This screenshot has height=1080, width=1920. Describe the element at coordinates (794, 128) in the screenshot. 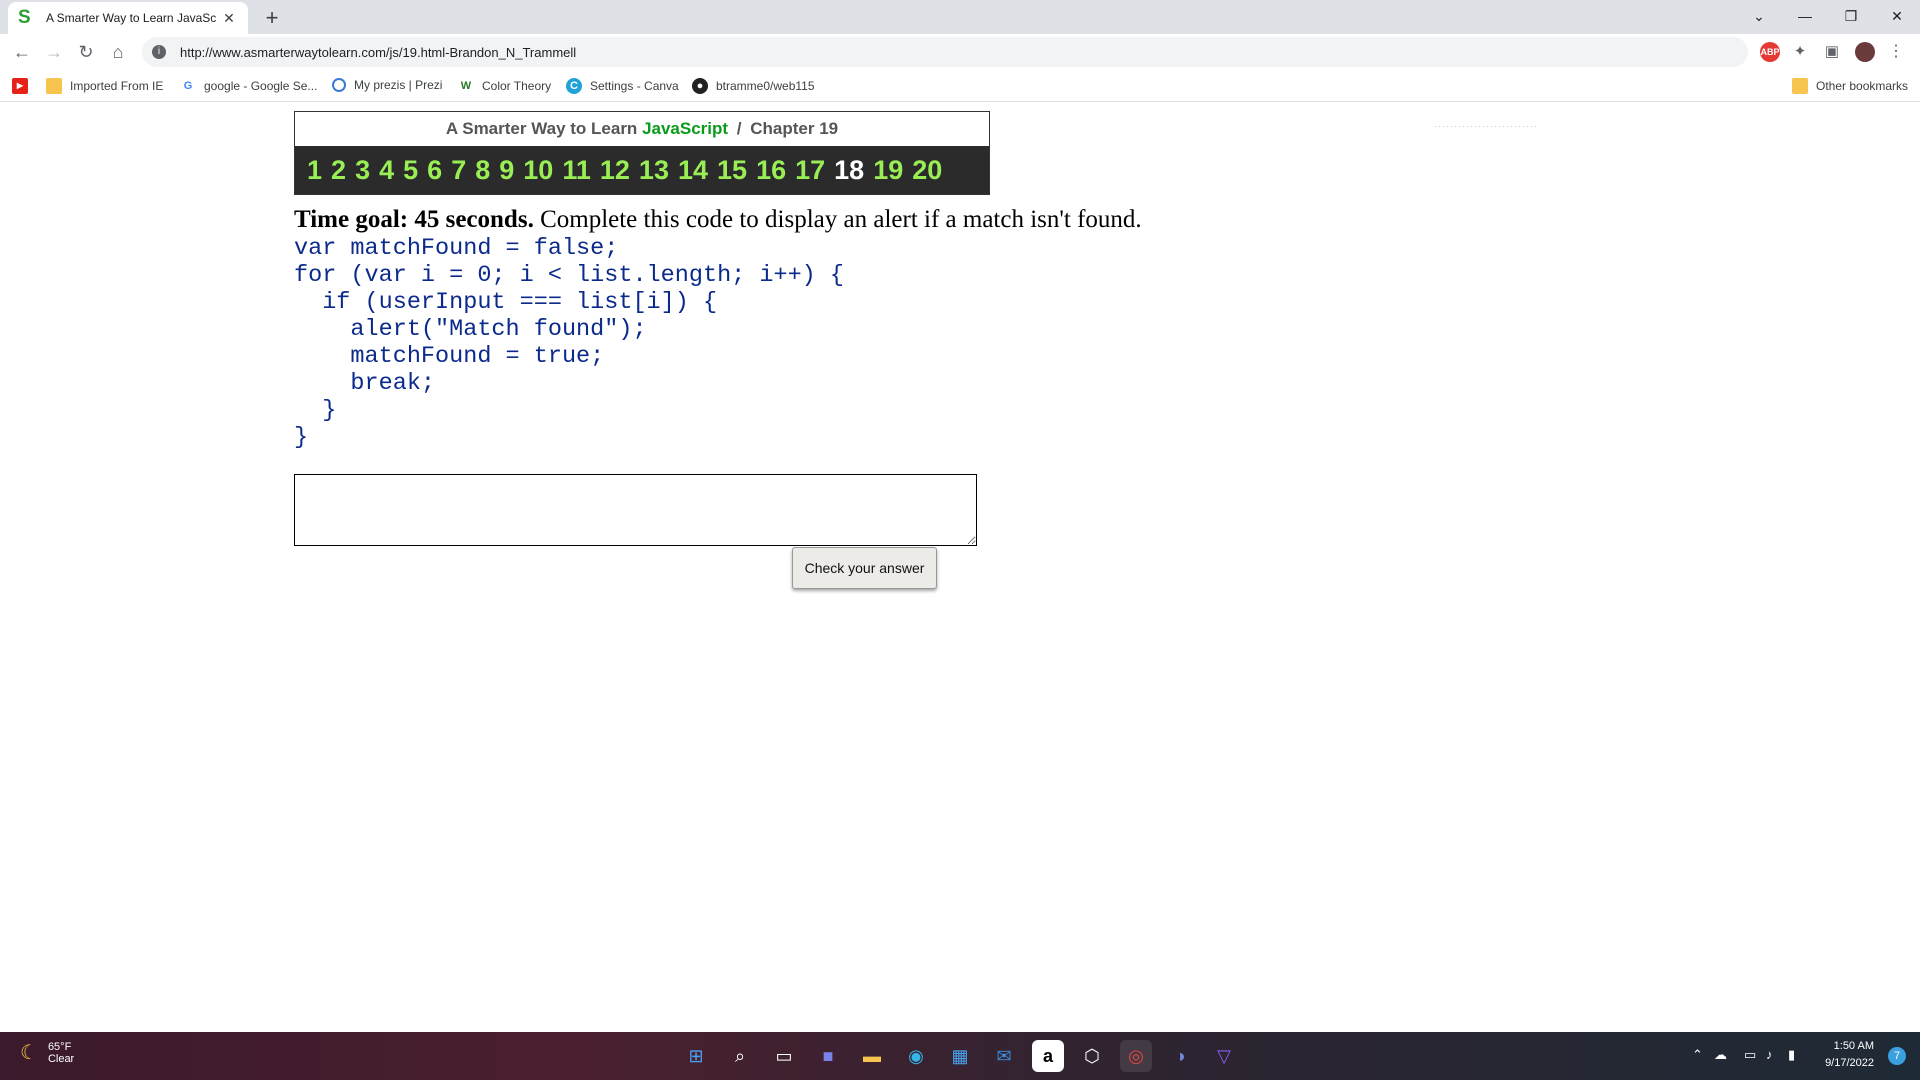

I see `chapter-link: Chapter 19` at that location.